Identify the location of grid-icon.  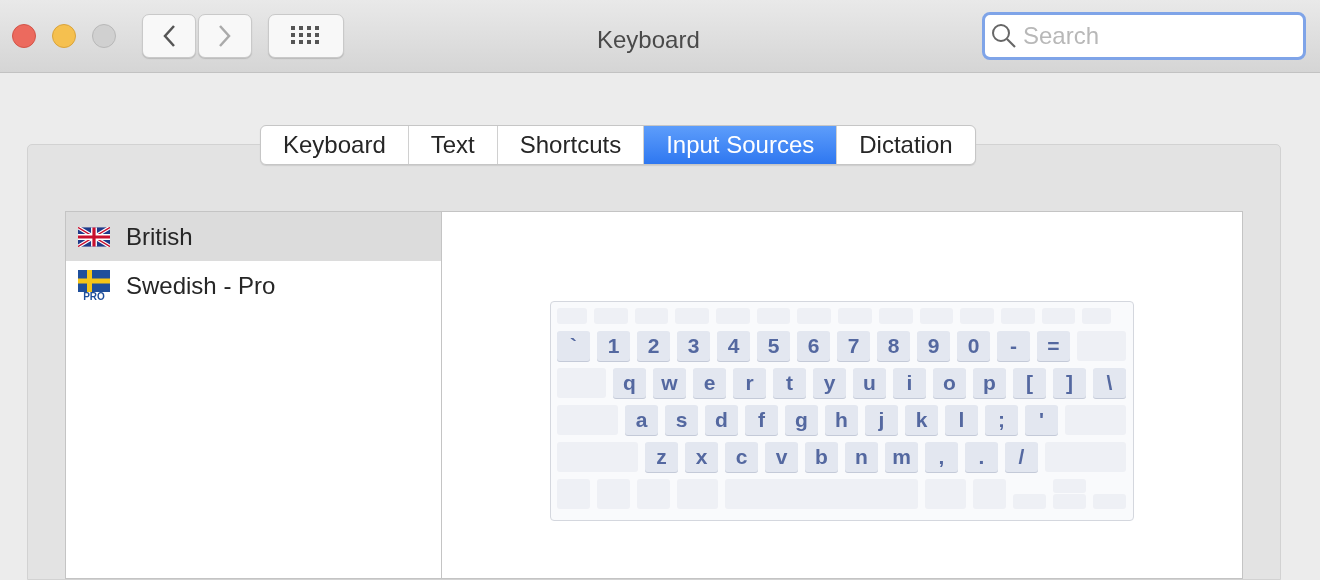
(306, 36).